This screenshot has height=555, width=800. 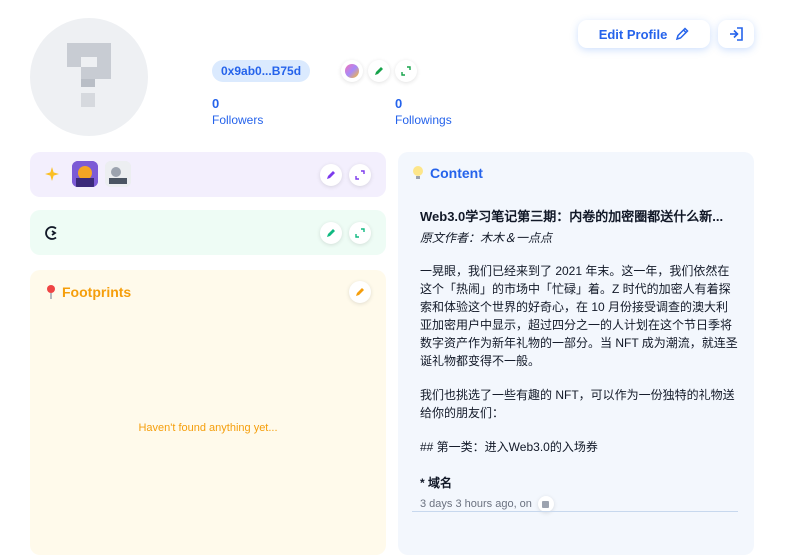 What do you see at coordinates (51, 292) in the screenshot?
I see `pin-icon` at bounding box center [51, 292].